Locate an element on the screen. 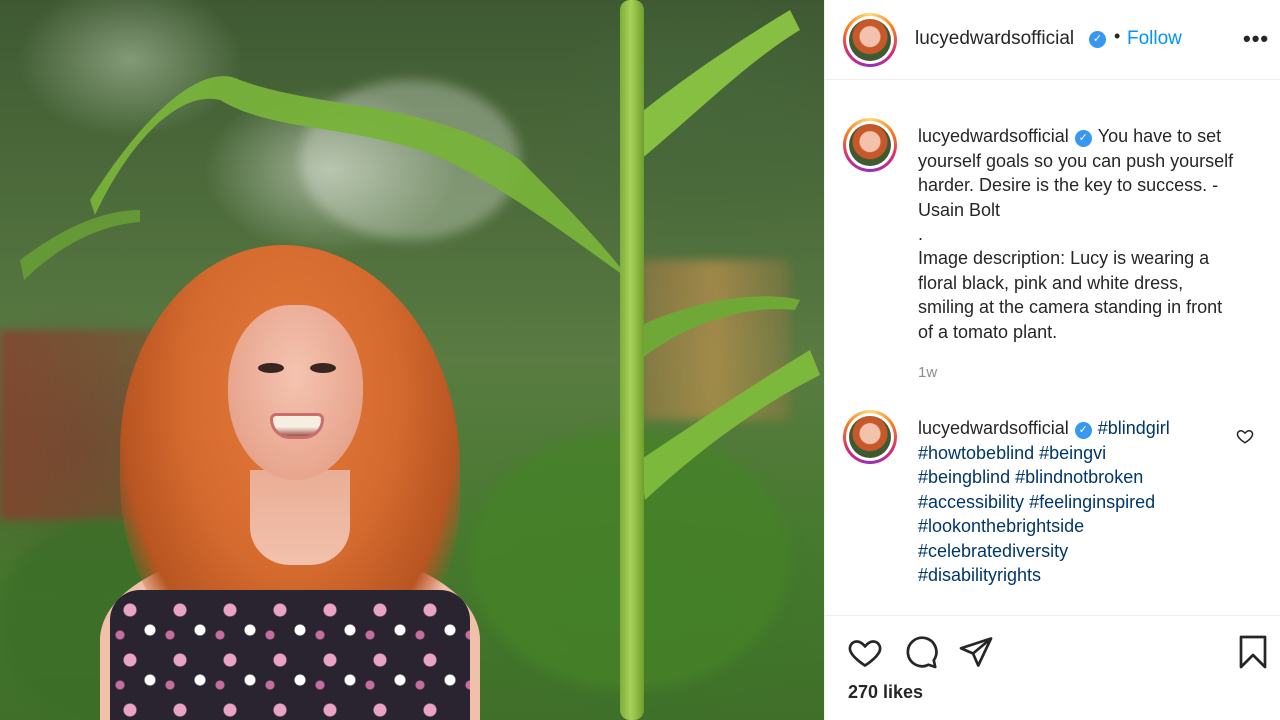 This screenshot has width=1280, height=720. hashtag-link: #blindnotbroken is located at coordinates (1079, 477).